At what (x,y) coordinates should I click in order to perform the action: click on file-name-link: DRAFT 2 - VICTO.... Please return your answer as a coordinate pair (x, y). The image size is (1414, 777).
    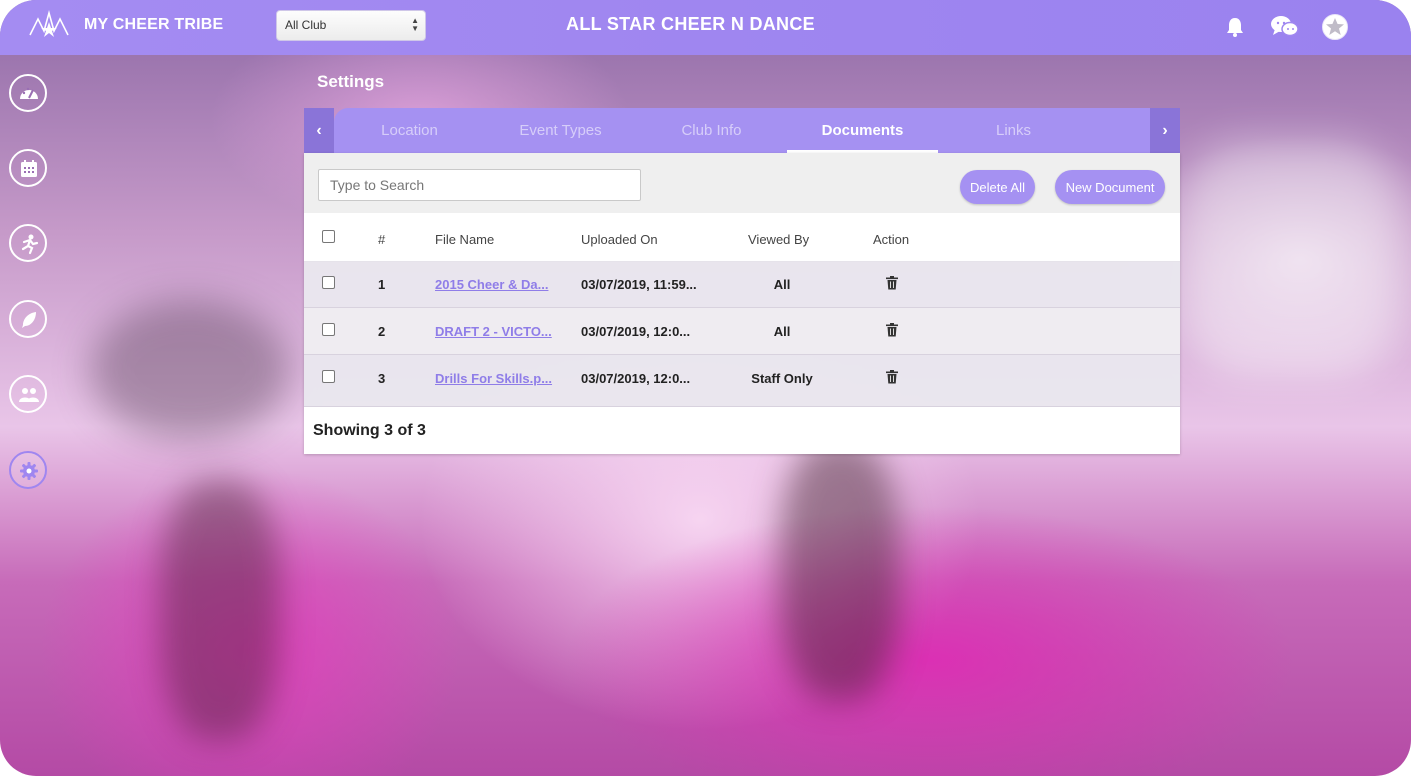
    Looking at the image, I should click on (493, 331).